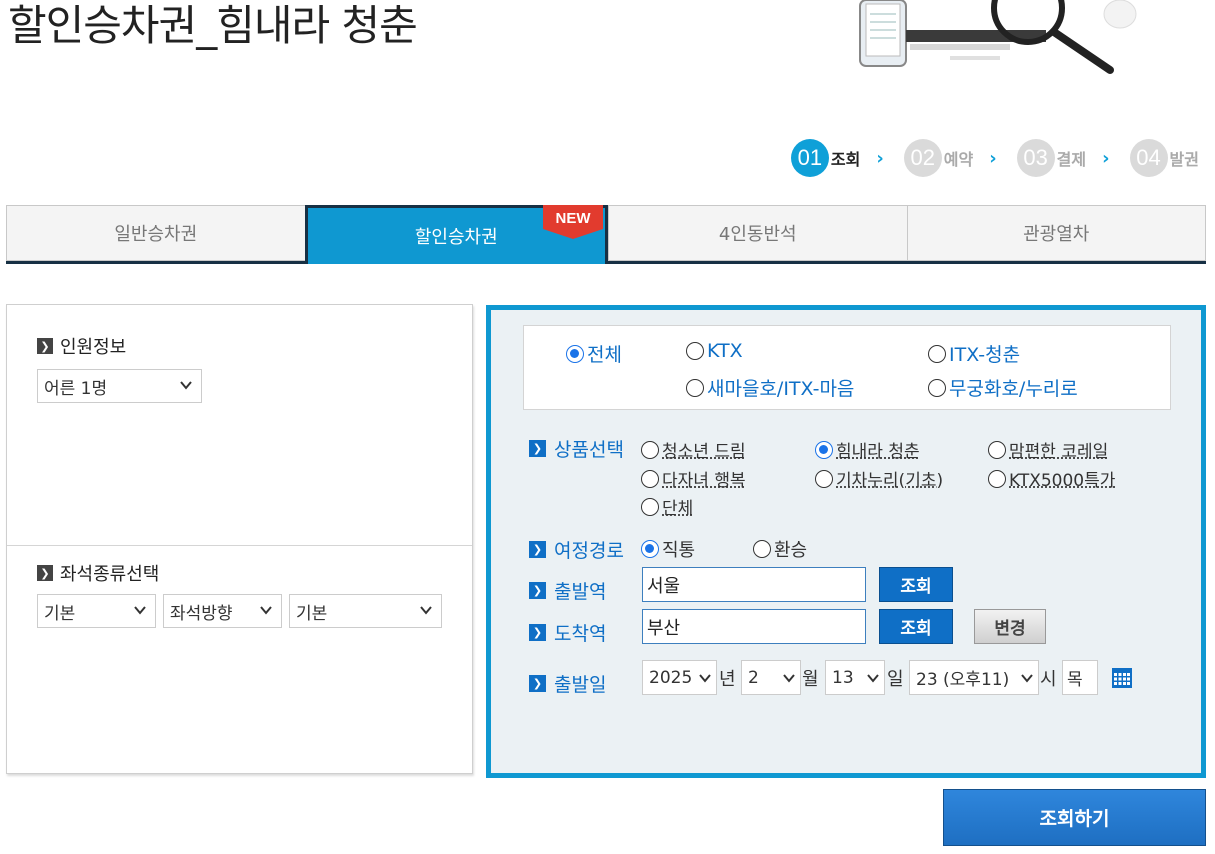 Image resolution: width=1215 pixels, height=854 pixels. I want to click on product-comfort-korail-radio: 맘편한 코레일, so click(1048, 449).